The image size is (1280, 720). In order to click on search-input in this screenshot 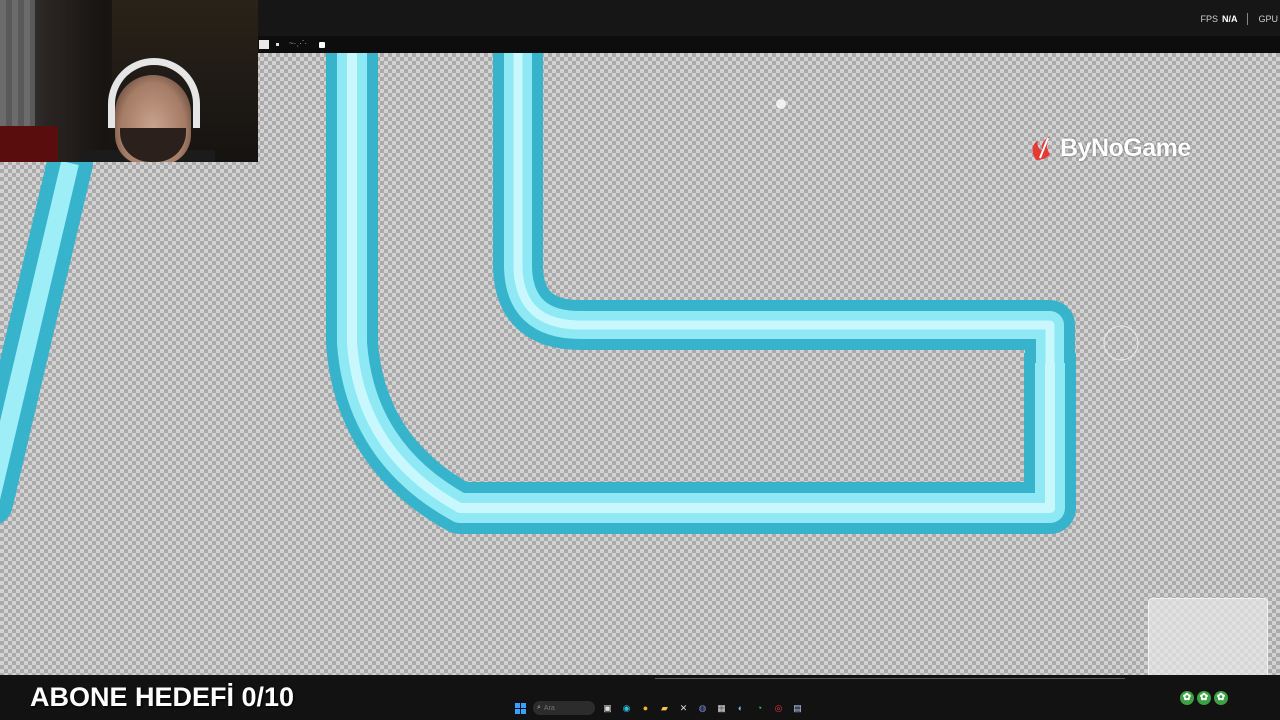, I will do `click(563, 708)`.